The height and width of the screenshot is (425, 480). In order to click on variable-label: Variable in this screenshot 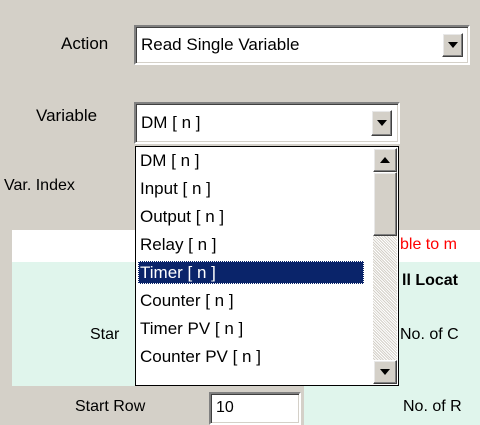, I will do `click(67, 115)`.